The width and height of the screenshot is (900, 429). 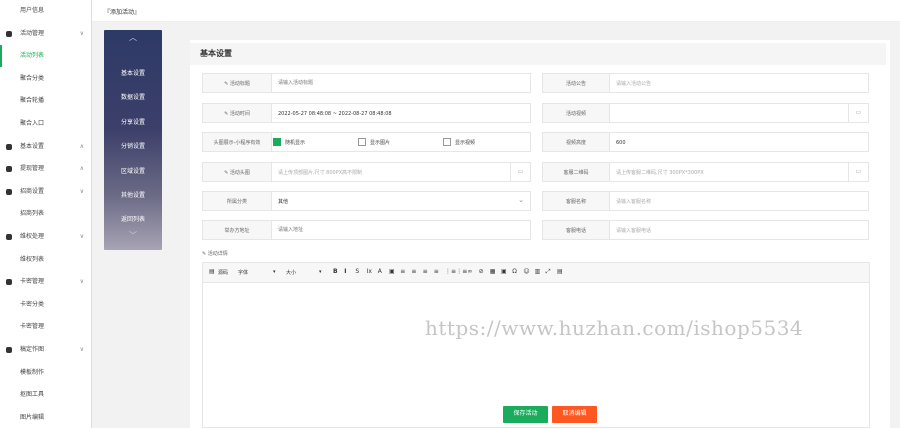 What do you see at coordinates (538, 54) in the screenshot?
I see `section-title: 基本设置` at bounding box center [538, 54].